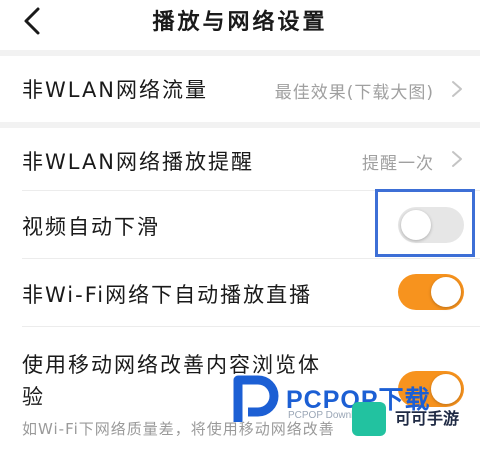  Describe the element at coordinates (138, 162) in the screenshot. I see `setting-label: 非WLAN网络播放提醒` at that location.